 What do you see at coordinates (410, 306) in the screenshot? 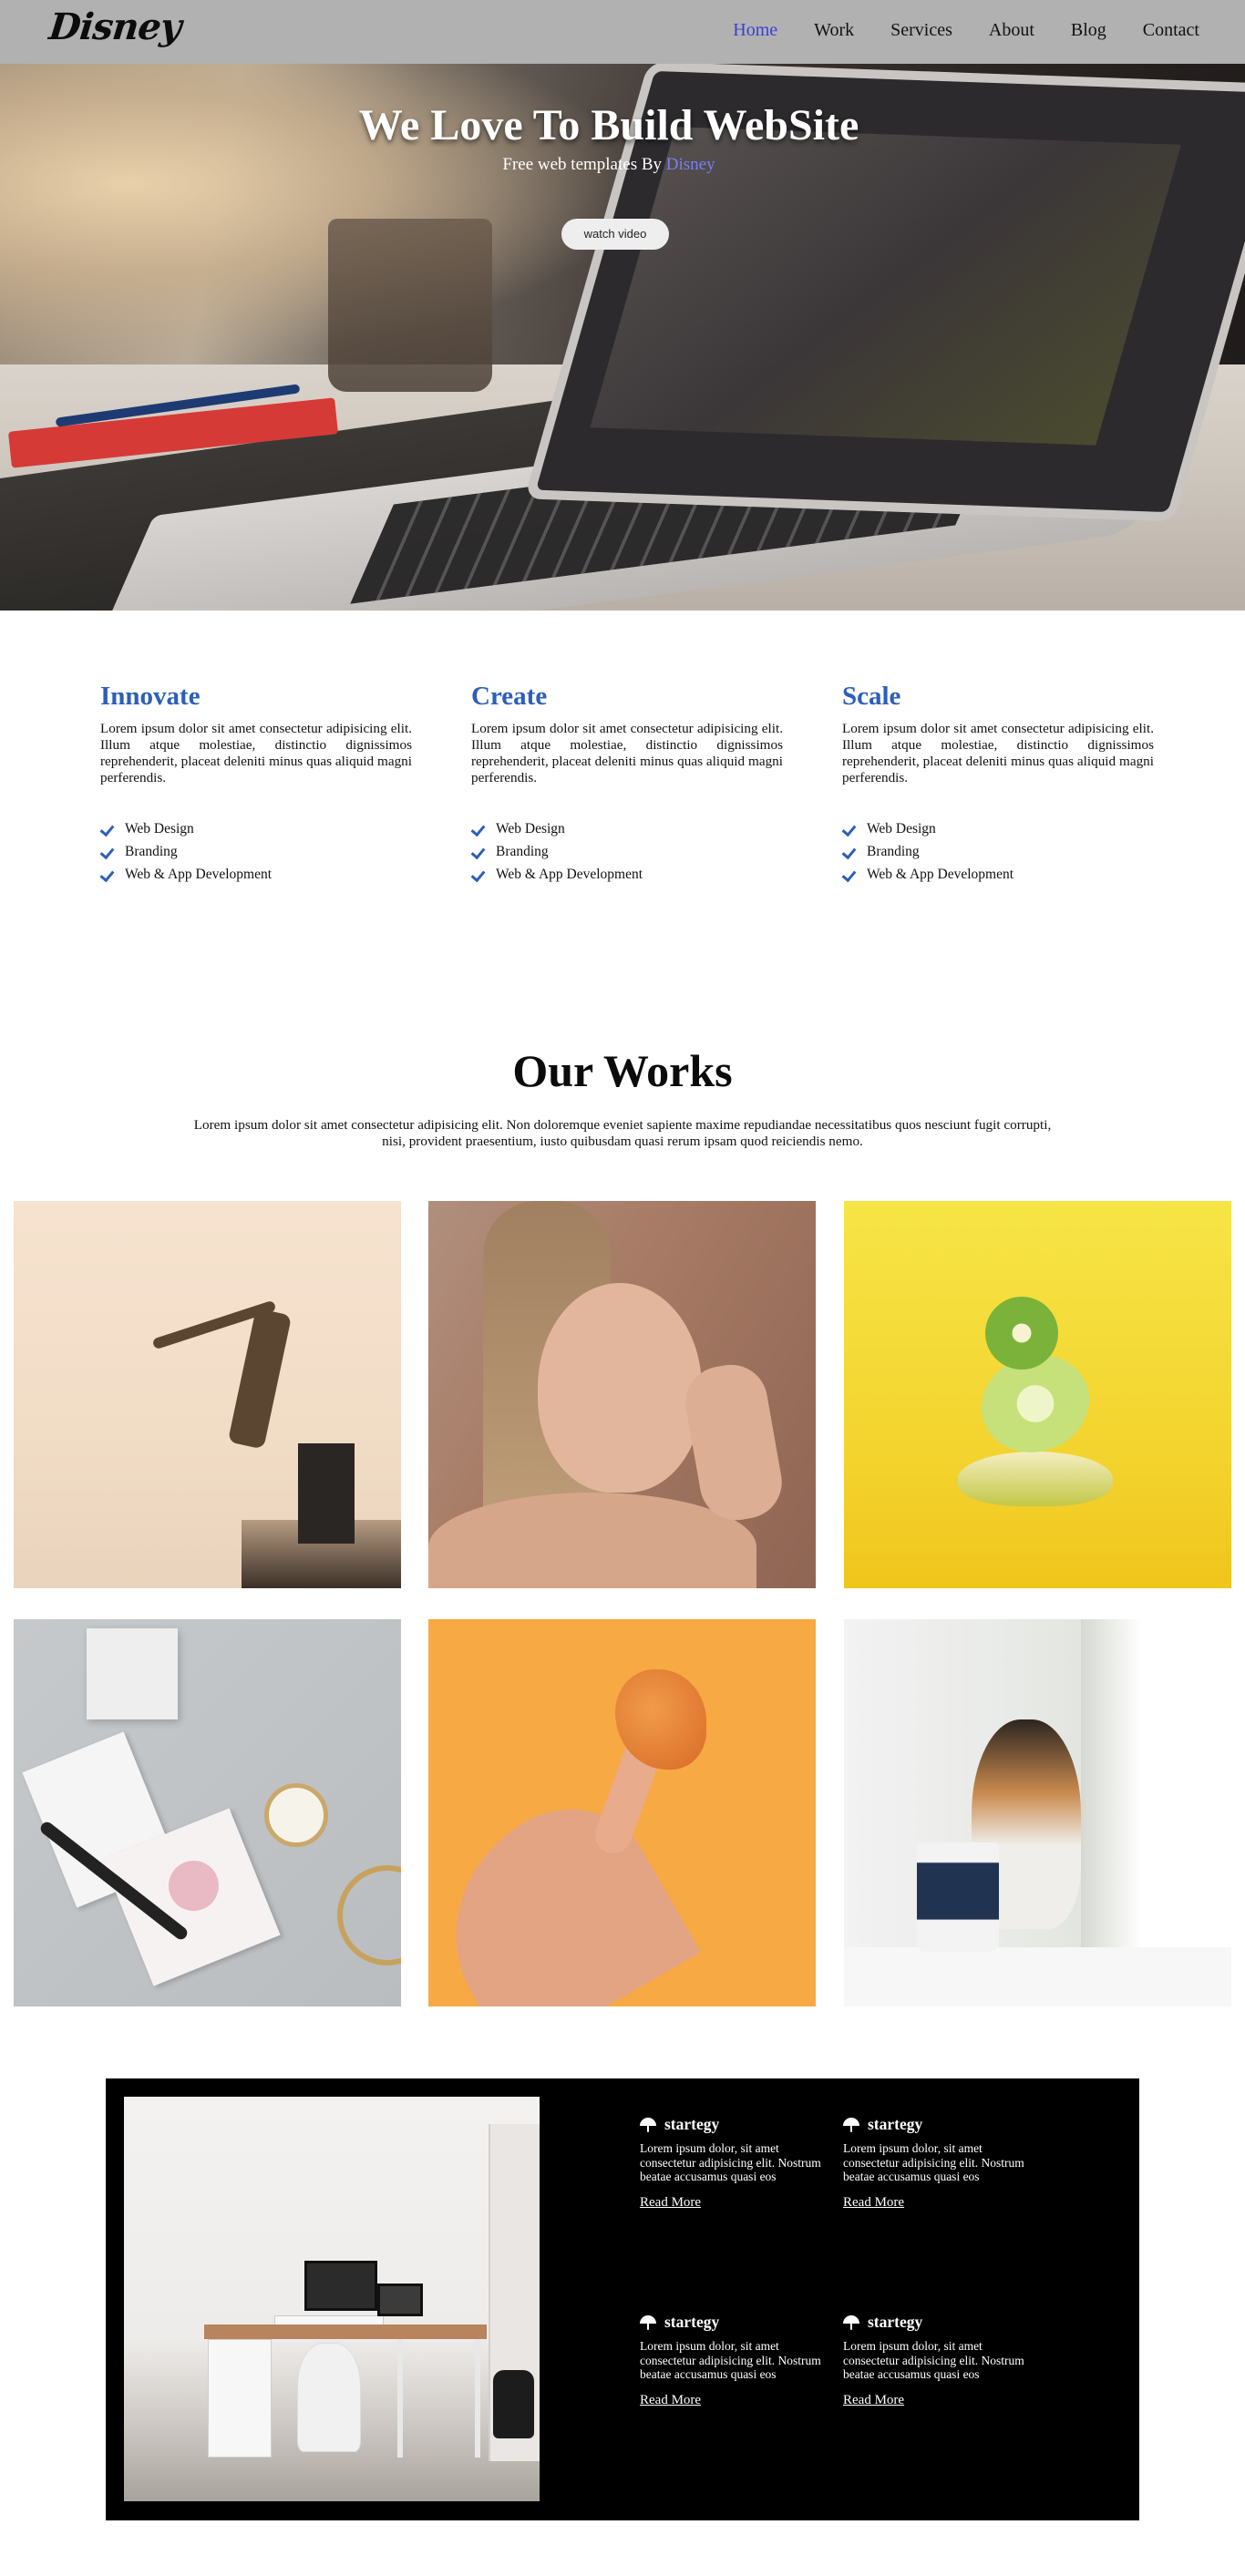
I see `hero-pencil-cup` at bounding box center [410, 306].